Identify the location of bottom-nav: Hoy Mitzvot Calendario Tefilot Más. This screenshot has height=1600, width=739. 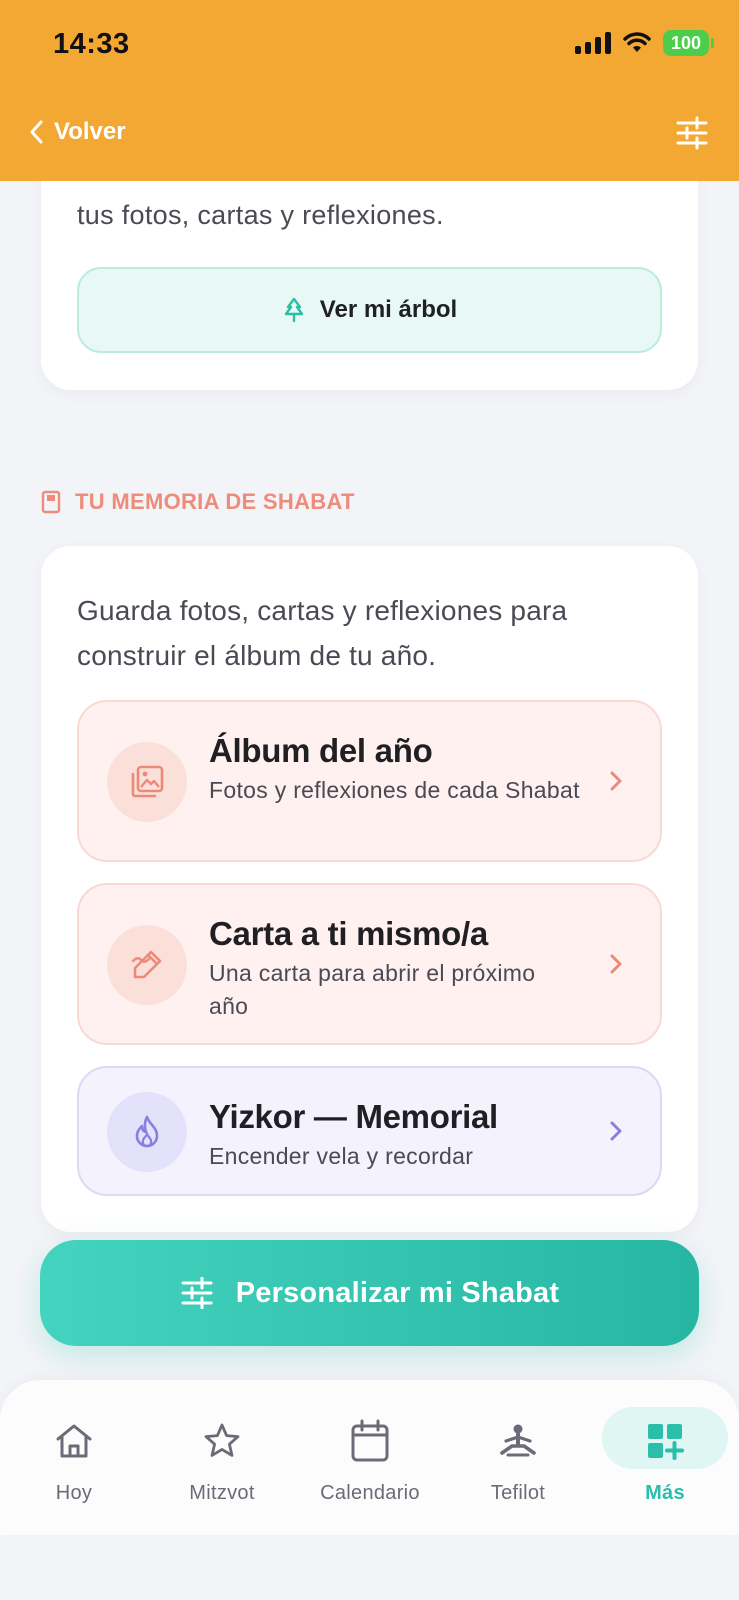
(369, 1457).